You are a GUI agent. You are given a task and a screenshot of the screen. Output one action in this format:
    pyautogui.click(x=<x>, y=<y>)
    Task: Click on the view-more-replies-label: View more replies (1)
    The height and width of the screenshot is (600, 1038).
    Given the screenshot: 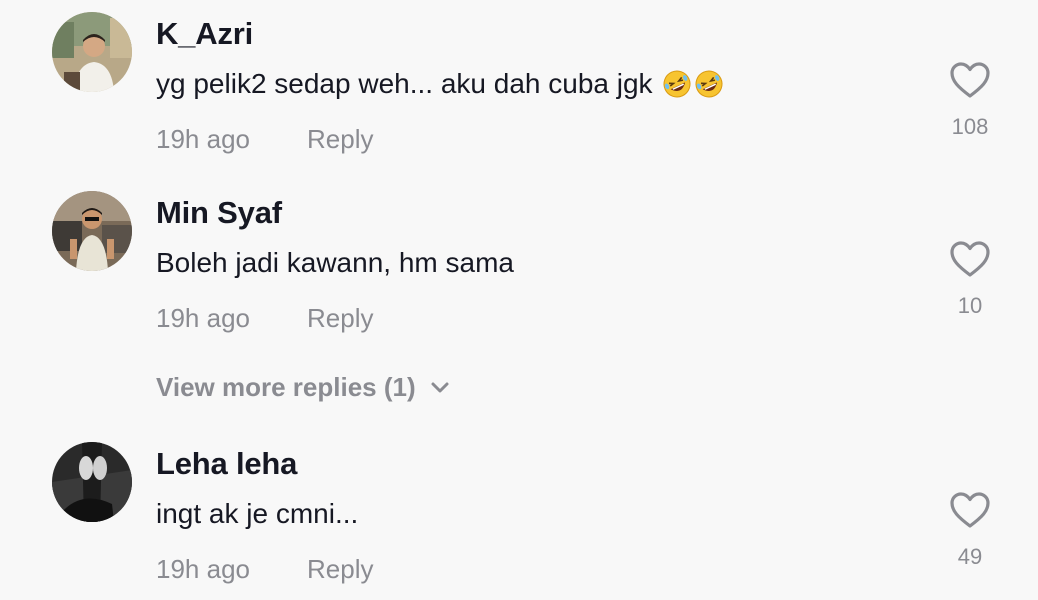 What is the action you would take?
    pyautogui.click(x=286, y=387)
    